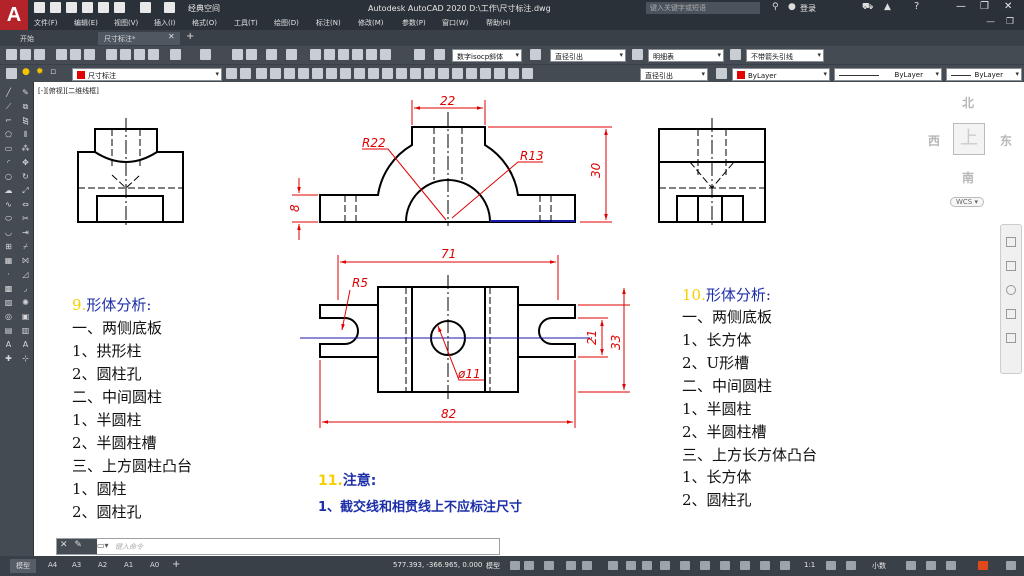 This screenshot has width=1024, height=576. What do you see at coordinates (724, 432) in the screenshot?
I see `note-10-line: 2、半圆柱槽` at bounding box center [724, 432].